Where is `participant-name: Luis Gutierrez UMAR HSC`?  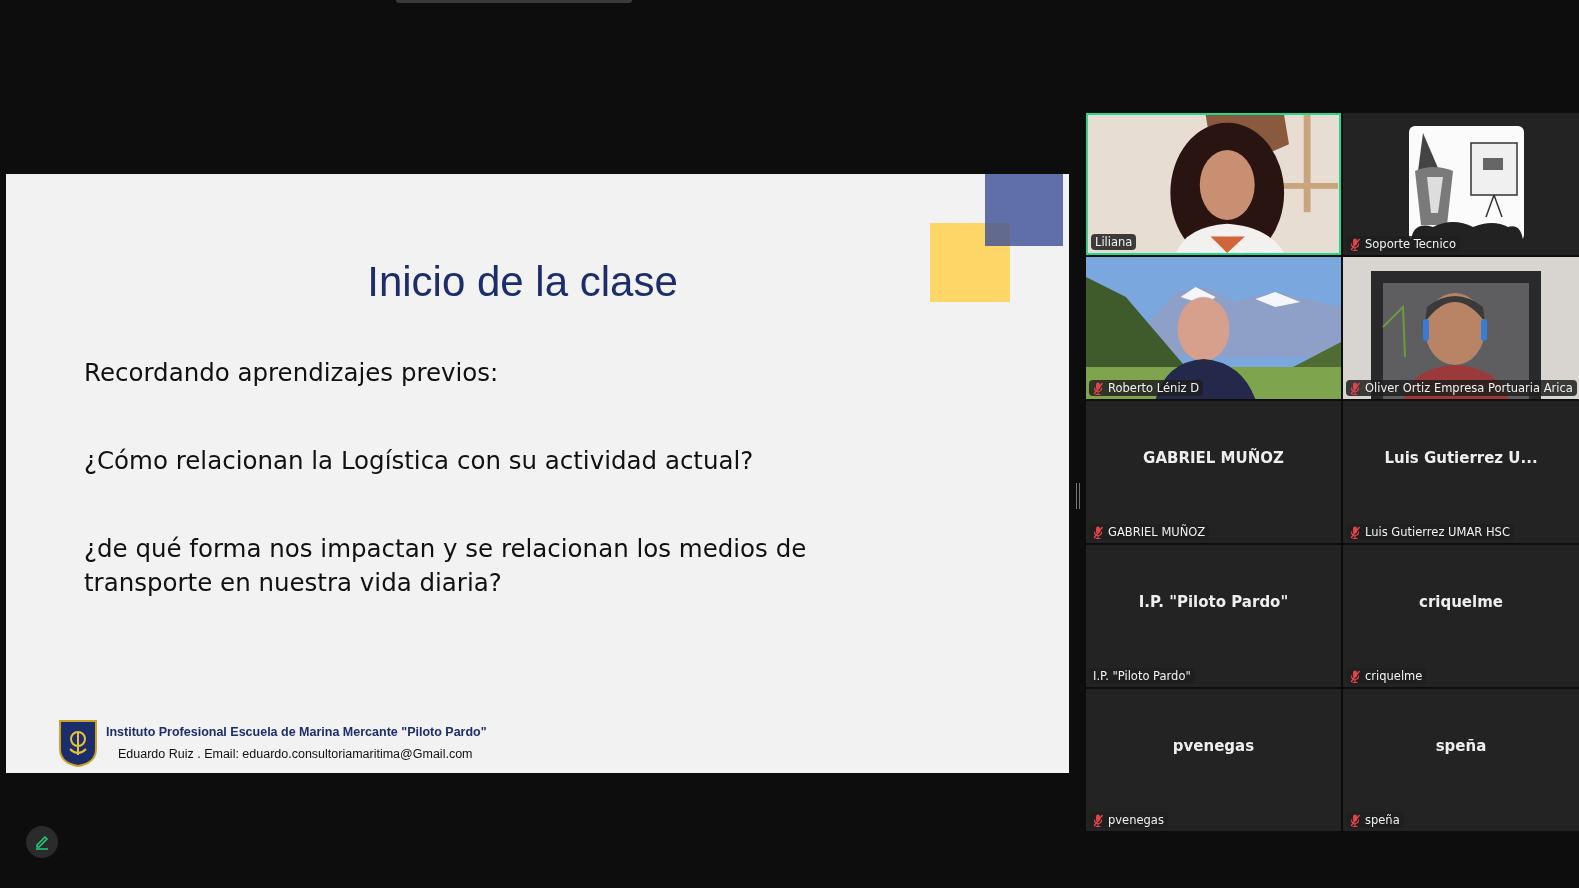
participant-name: Luis Gutierrez UMAR HSC is located at coordinates (1437, 532).